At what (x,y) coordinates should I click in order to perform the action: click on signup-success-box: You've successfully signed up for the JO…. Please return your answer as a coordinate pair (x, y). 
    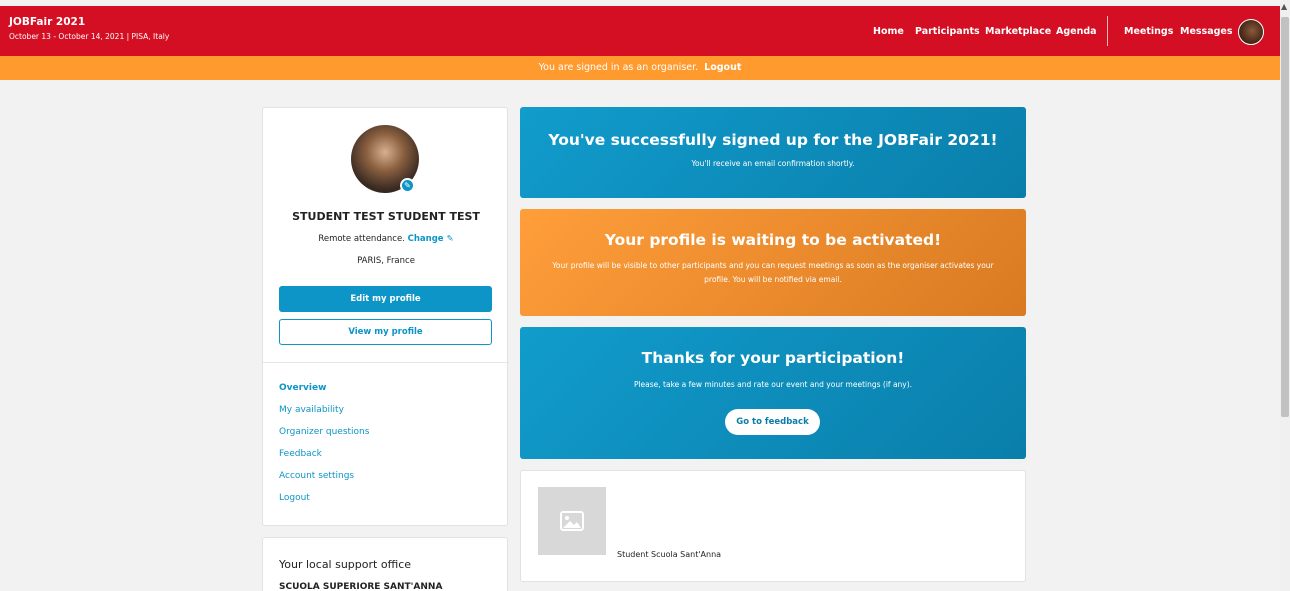
    Looking at the image, I should click on (773, 152).